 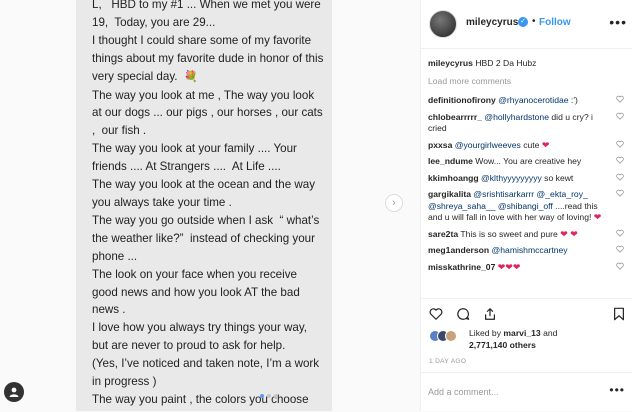 What do you see at coordinates (523, 22) in the screenshot?
I see `verified-badge-icon: ✓` at bounding box center [523, 22].